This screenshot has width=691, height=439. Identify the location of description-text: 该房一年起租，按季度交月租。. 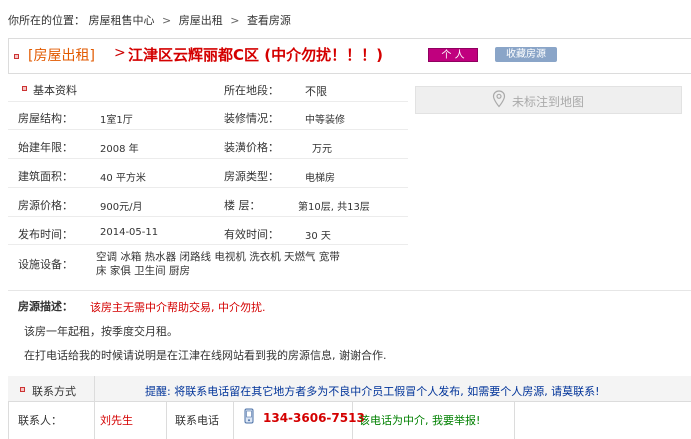
(101, 331).